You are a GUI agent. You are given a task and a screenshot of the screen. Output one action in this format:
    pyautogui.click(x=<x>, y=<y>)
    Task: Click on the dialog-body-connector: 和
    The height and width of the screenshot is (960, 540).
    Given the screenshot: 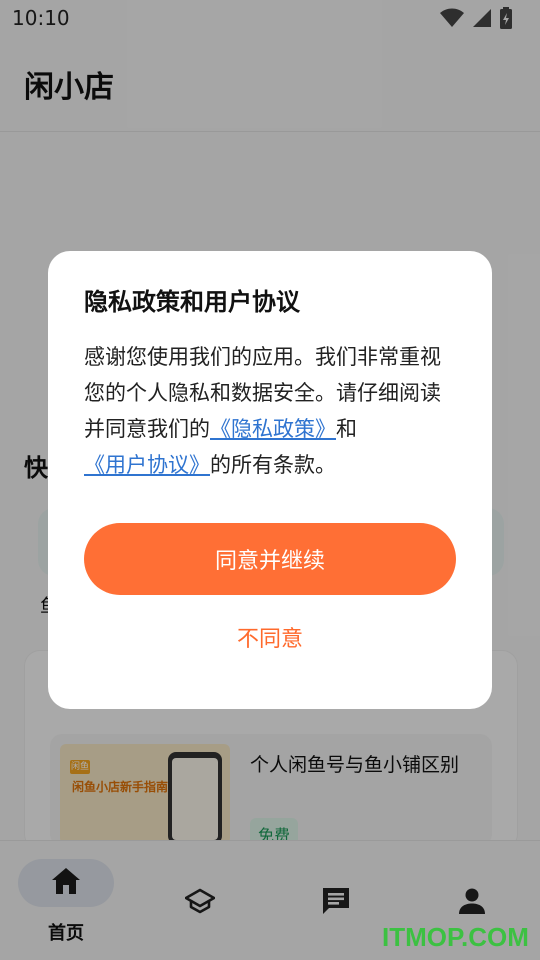 What is the action you would take?
    pyautogui.click(x=346, y=429)
    